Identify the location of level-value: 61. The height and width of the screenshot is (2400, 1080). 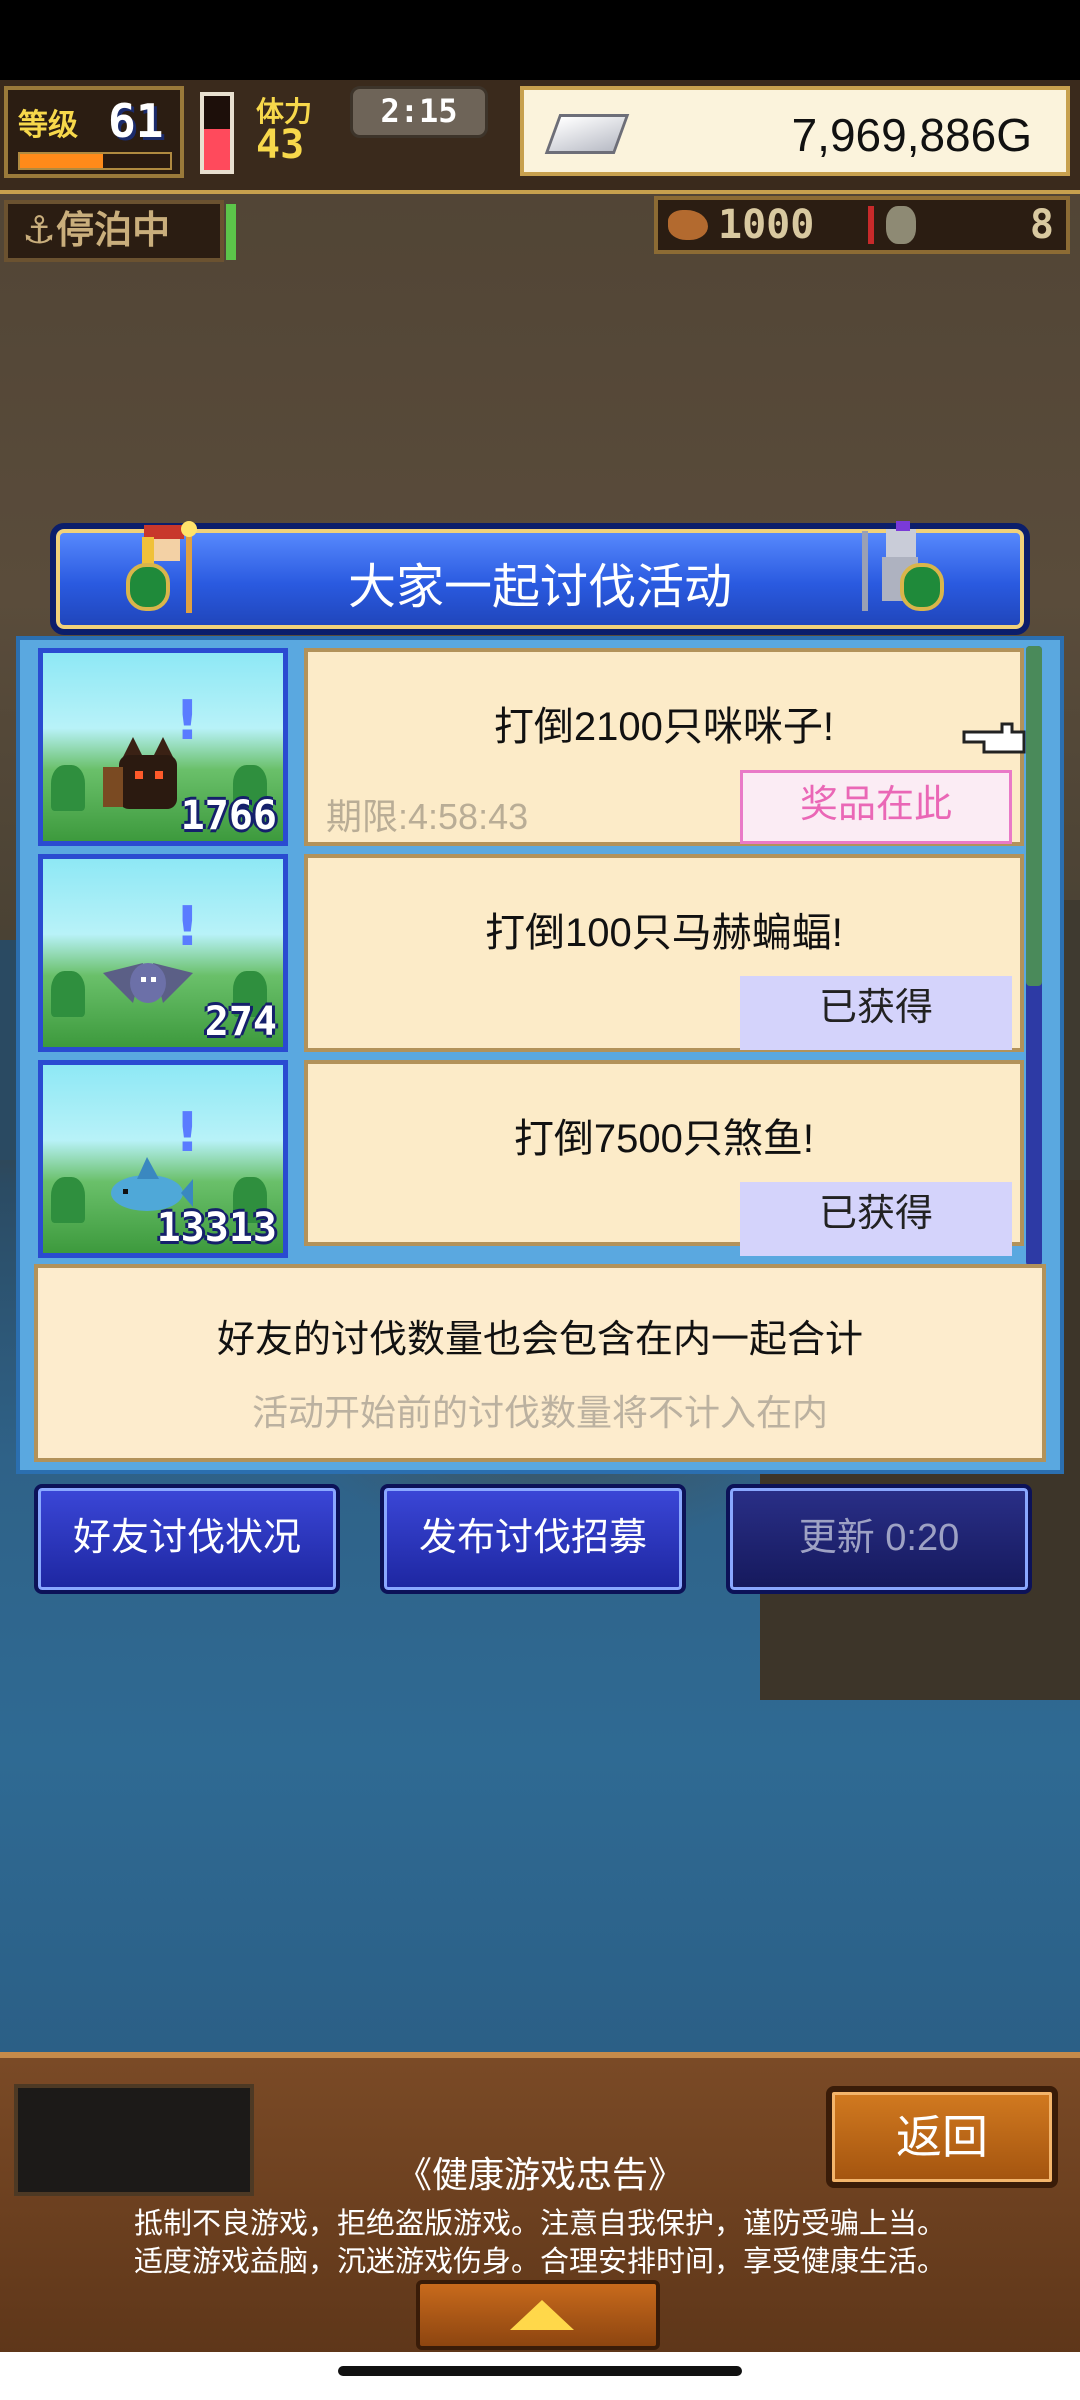
(136, 121).